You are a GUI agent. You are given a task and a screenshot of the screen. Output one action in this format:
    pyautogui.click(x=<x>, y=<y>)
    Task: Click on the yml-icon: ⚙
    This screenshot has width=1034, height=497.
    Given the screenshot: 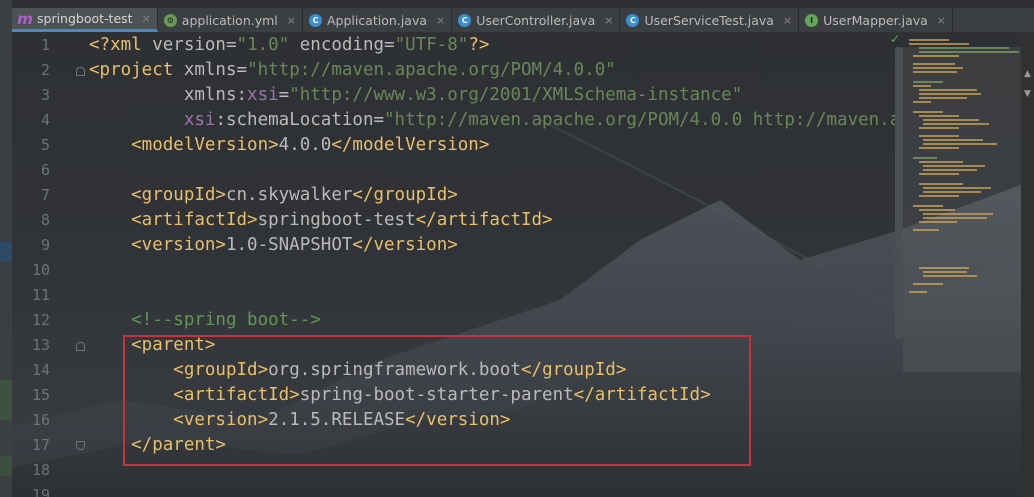 What is the action you would take?
    pyautogui.click(x=170, y=20)
    